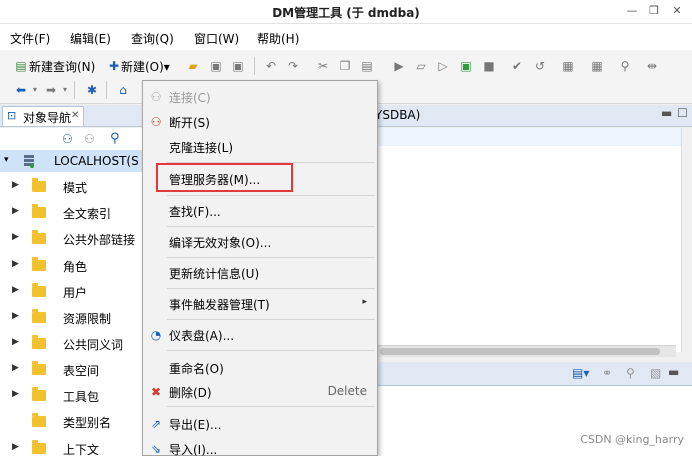  Describe the element at coordinates (193, 66) in the screenshot. I see `open-folder-icon: ▰` at that location.